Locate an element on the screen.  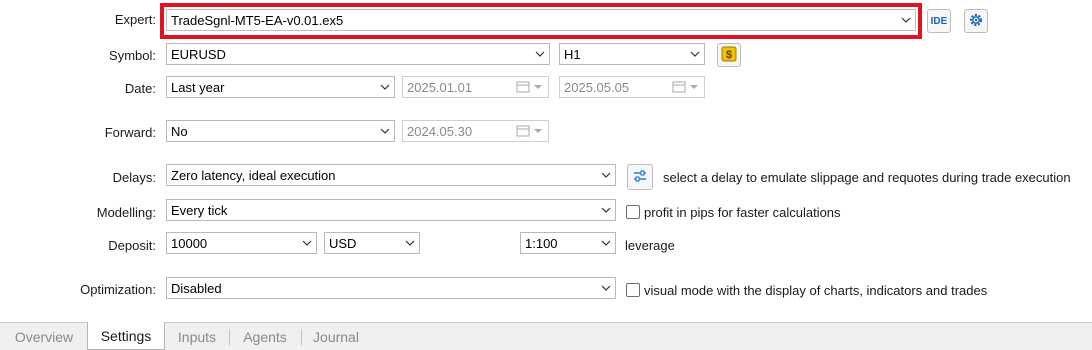
forward-label: Forward: is located at coordinates (130, 132).